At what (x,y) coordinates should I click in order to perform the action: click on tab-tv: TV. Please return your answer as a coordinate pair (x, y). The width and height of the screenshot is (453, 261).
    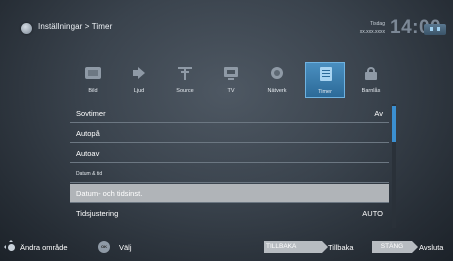
    Looking at the image, I should click on (231, 80).